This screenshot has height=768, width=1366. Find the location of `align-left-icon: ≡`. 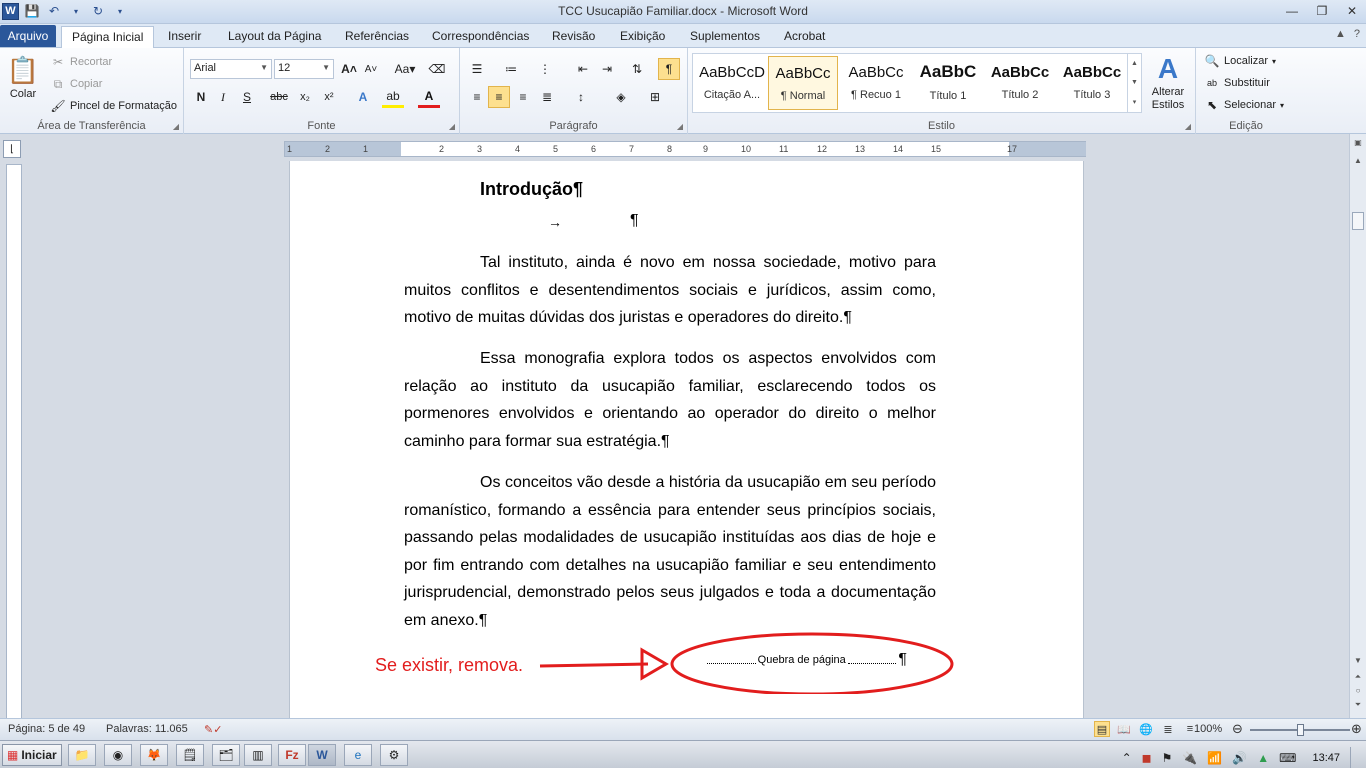

align-left-icon: ≡ is located at coordinates (477, 97).